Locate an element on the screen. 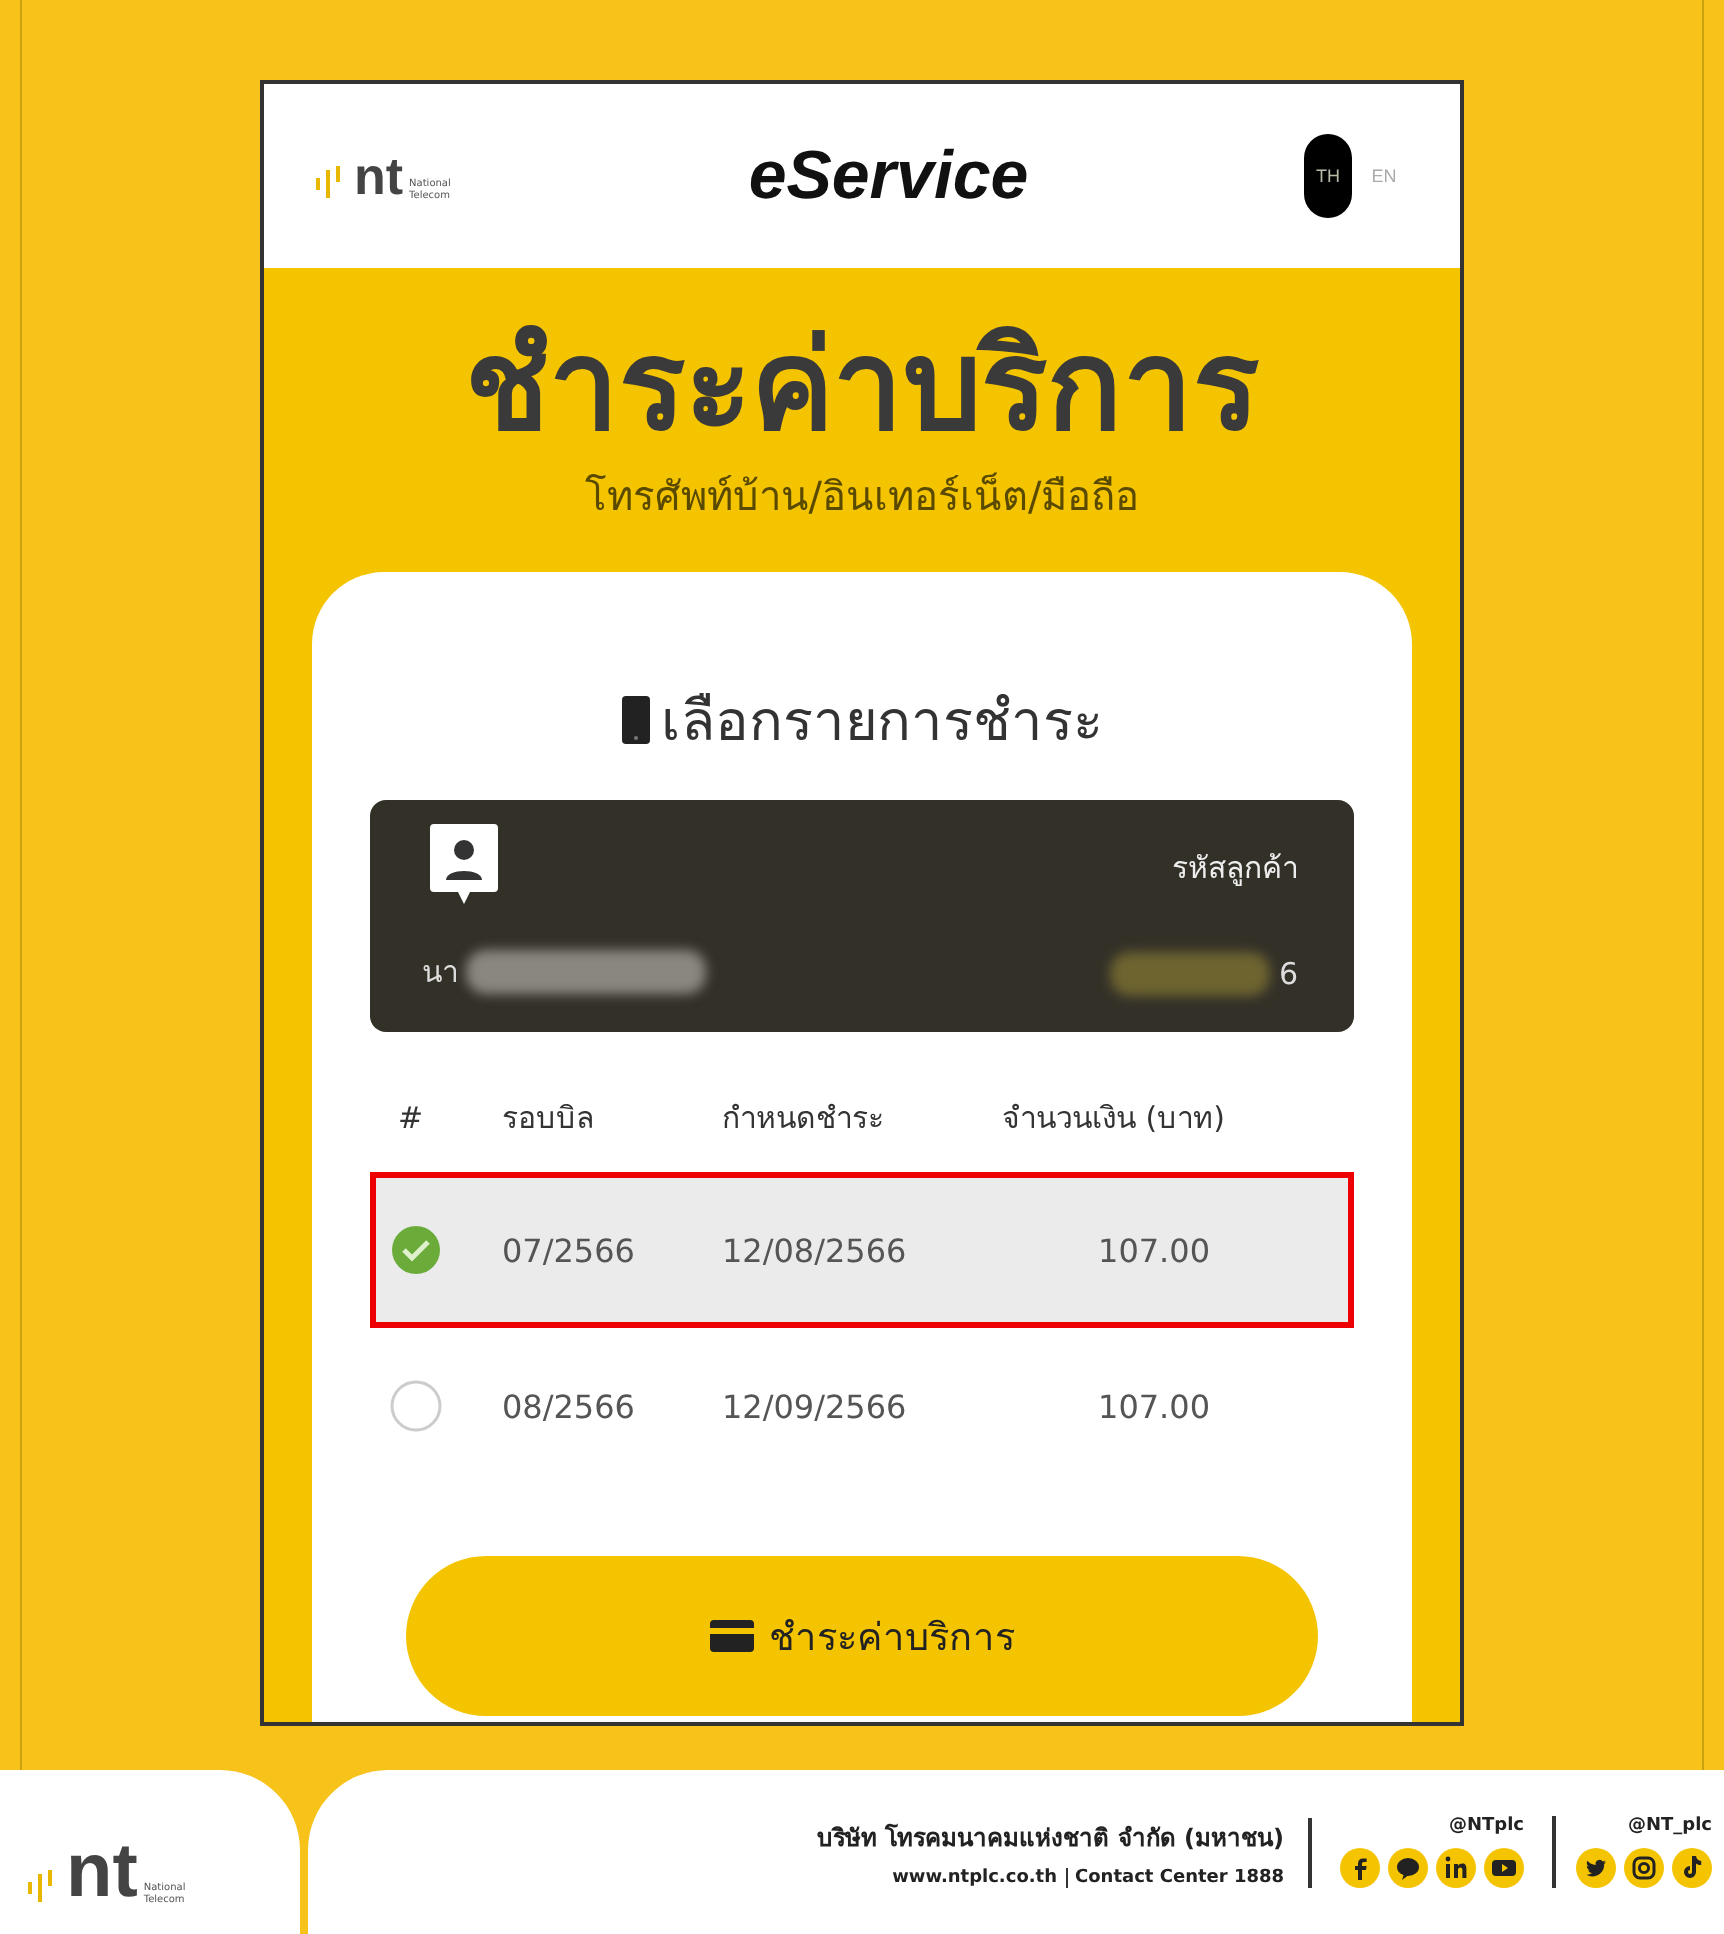 The width and height of the screenshot is (1724, 1934). column-header: กำหนดชำระ is located at coordinates (804, 1119).